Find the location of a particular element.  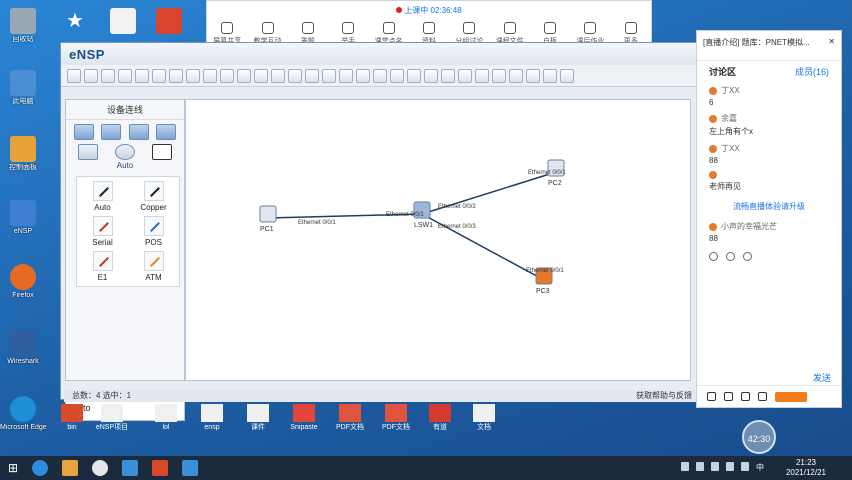

pc-node-icon is located at coordinates (268, 214).